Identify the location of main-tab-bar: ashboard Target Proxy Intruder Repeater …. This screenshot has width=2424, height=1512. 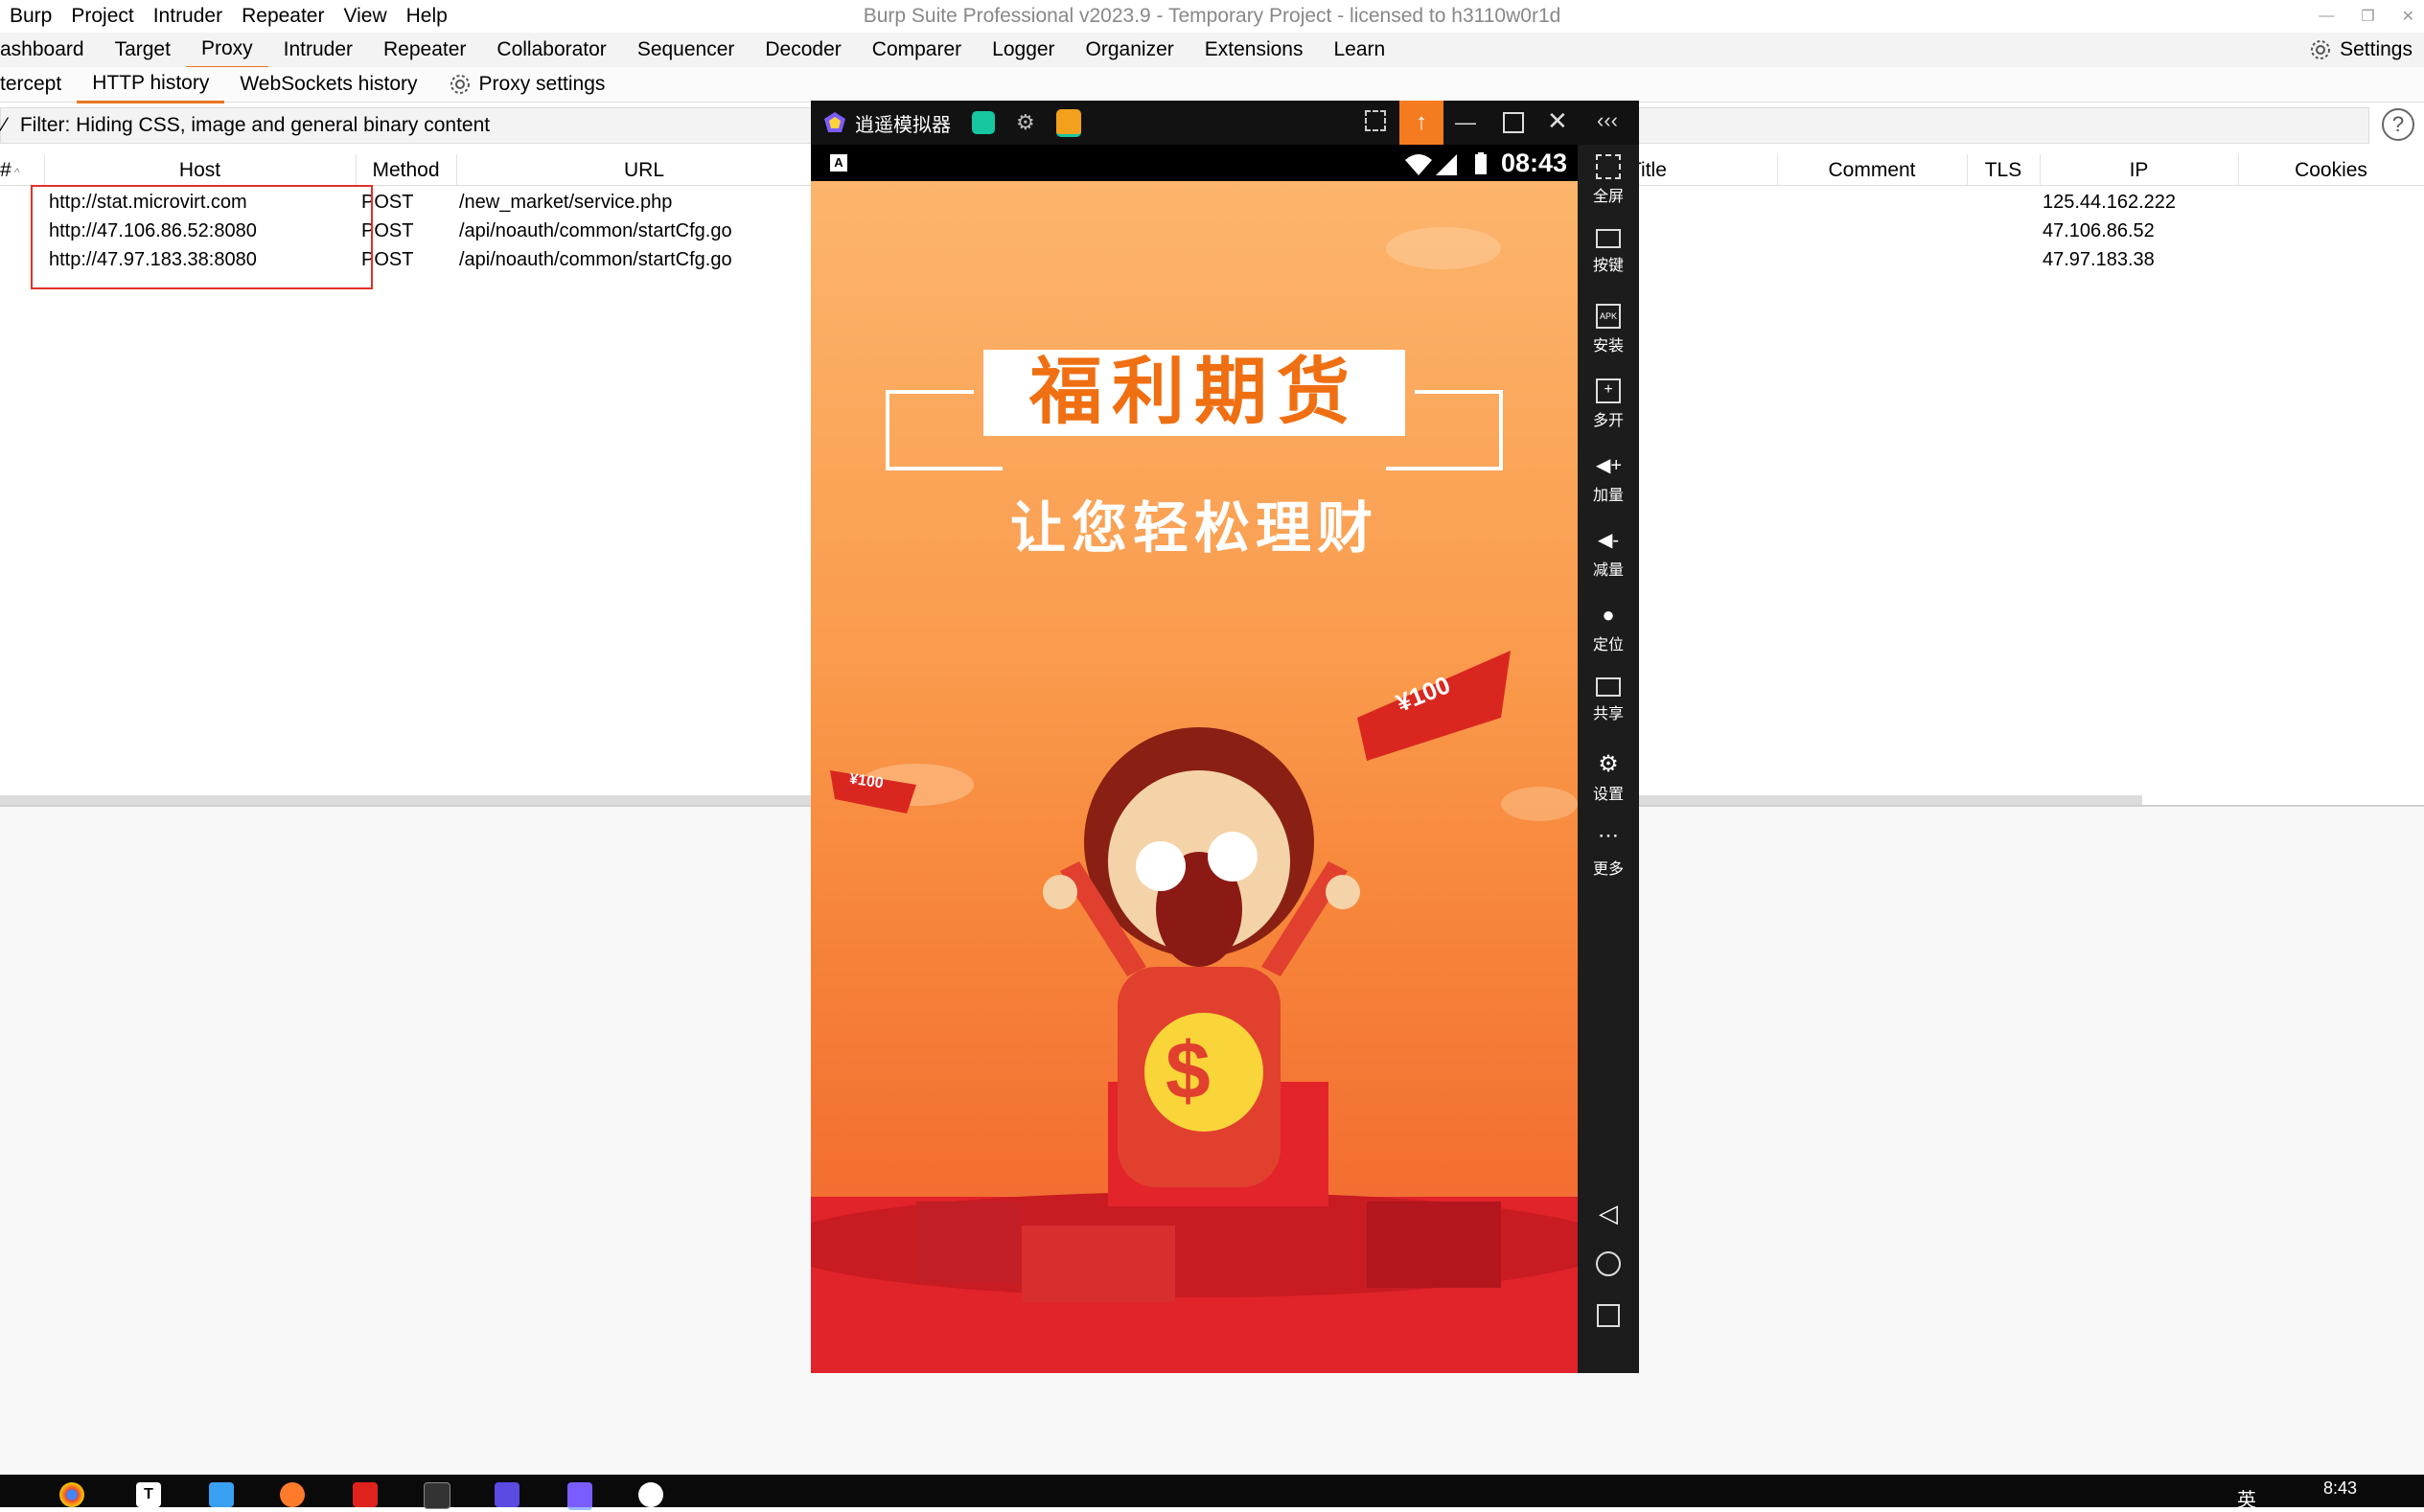
(1212, 50).